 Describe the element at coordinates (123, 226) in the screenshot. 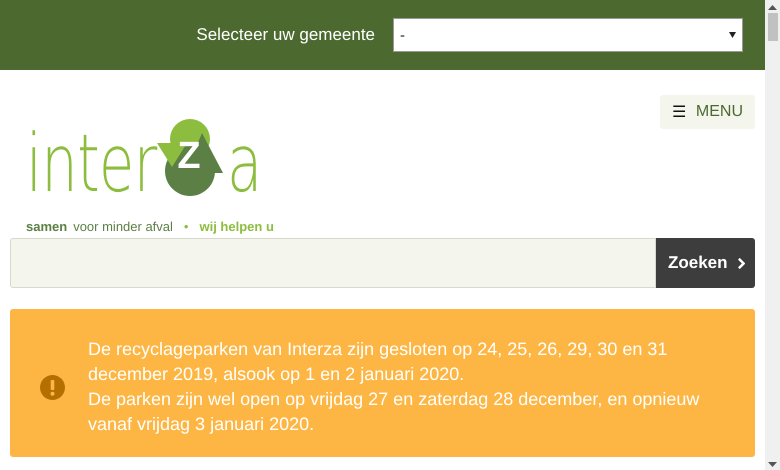

I see `tagline-text: voor minder afval` at that location.